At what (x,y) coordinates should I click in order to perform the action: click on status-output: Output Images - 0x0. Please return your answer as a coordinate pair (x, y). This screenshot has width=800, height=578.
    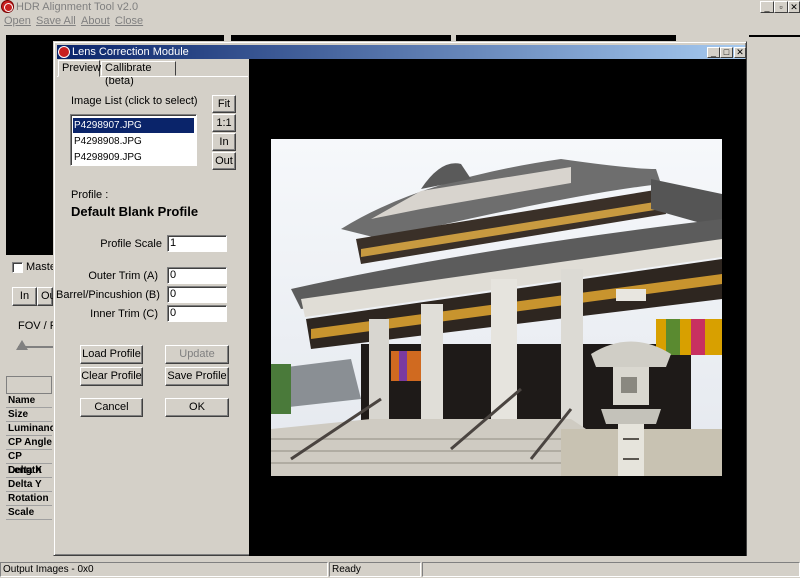
    Looking at the image, I should click on (164, 569).